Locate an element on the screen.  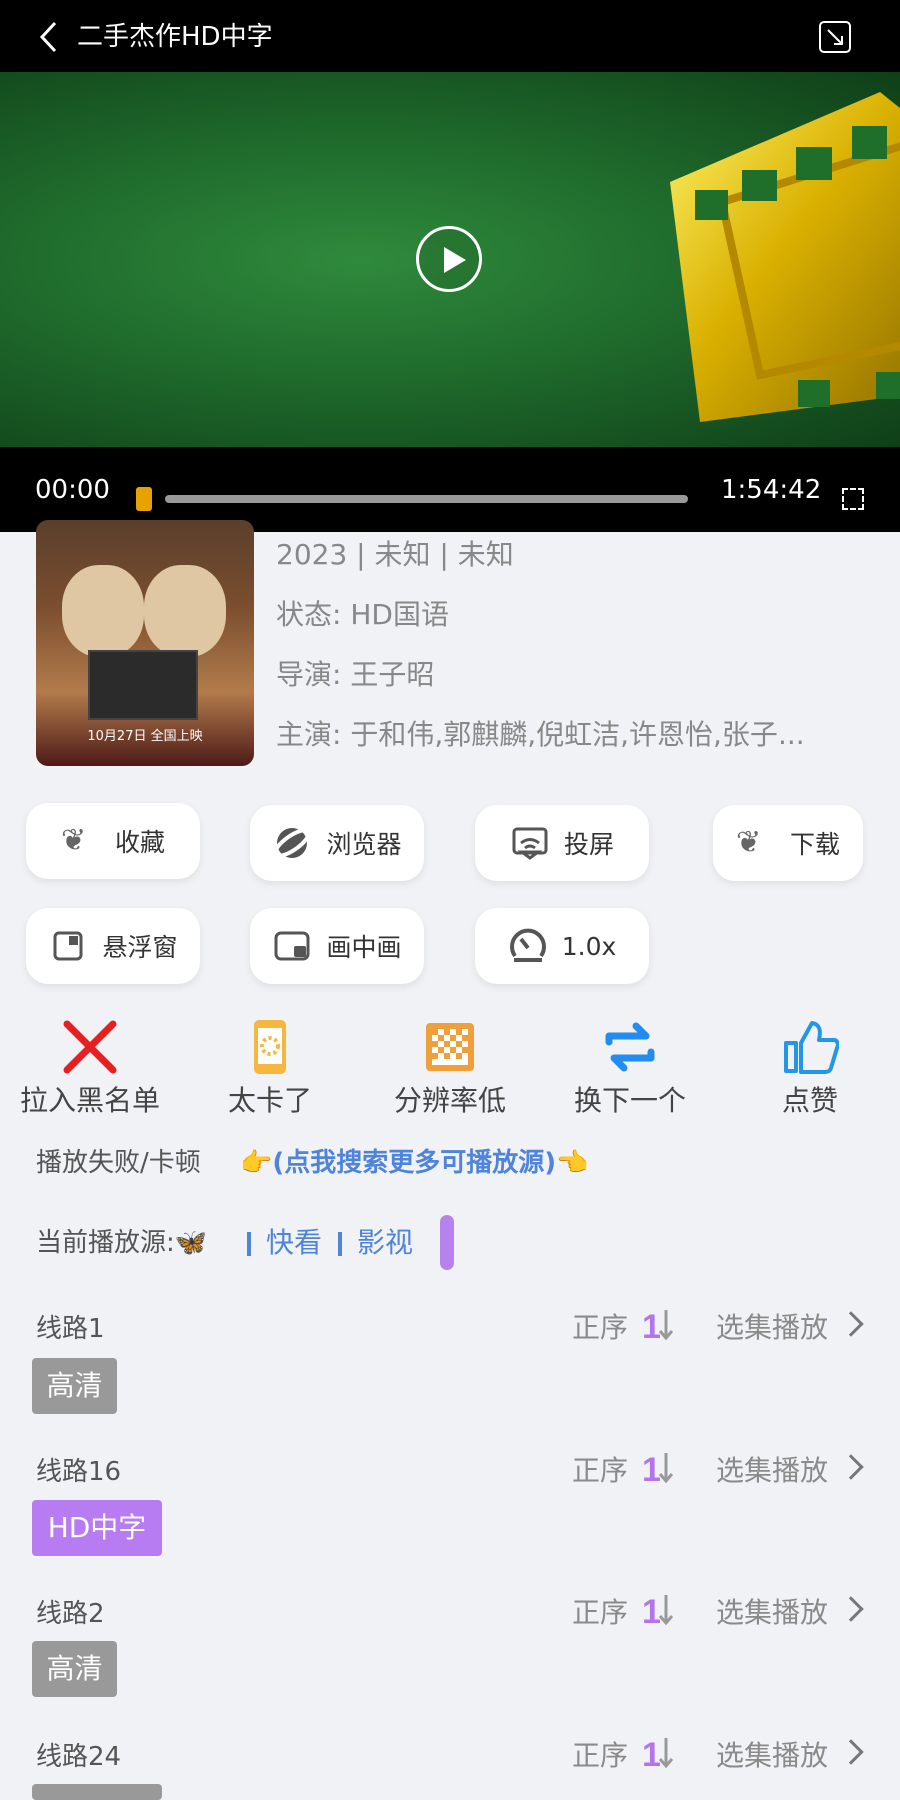
next-source-button: 换下一个 is located at coordinates (630, 1068).